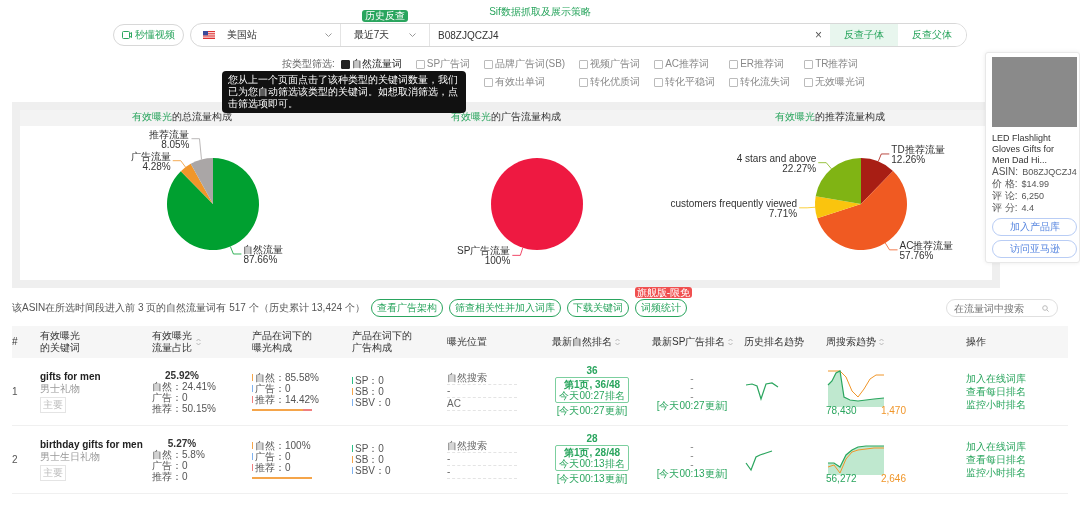 The height and width of the screenshot is (511, 1080). I want to click on slice-label: AC推荐流量, so click(926, 245).